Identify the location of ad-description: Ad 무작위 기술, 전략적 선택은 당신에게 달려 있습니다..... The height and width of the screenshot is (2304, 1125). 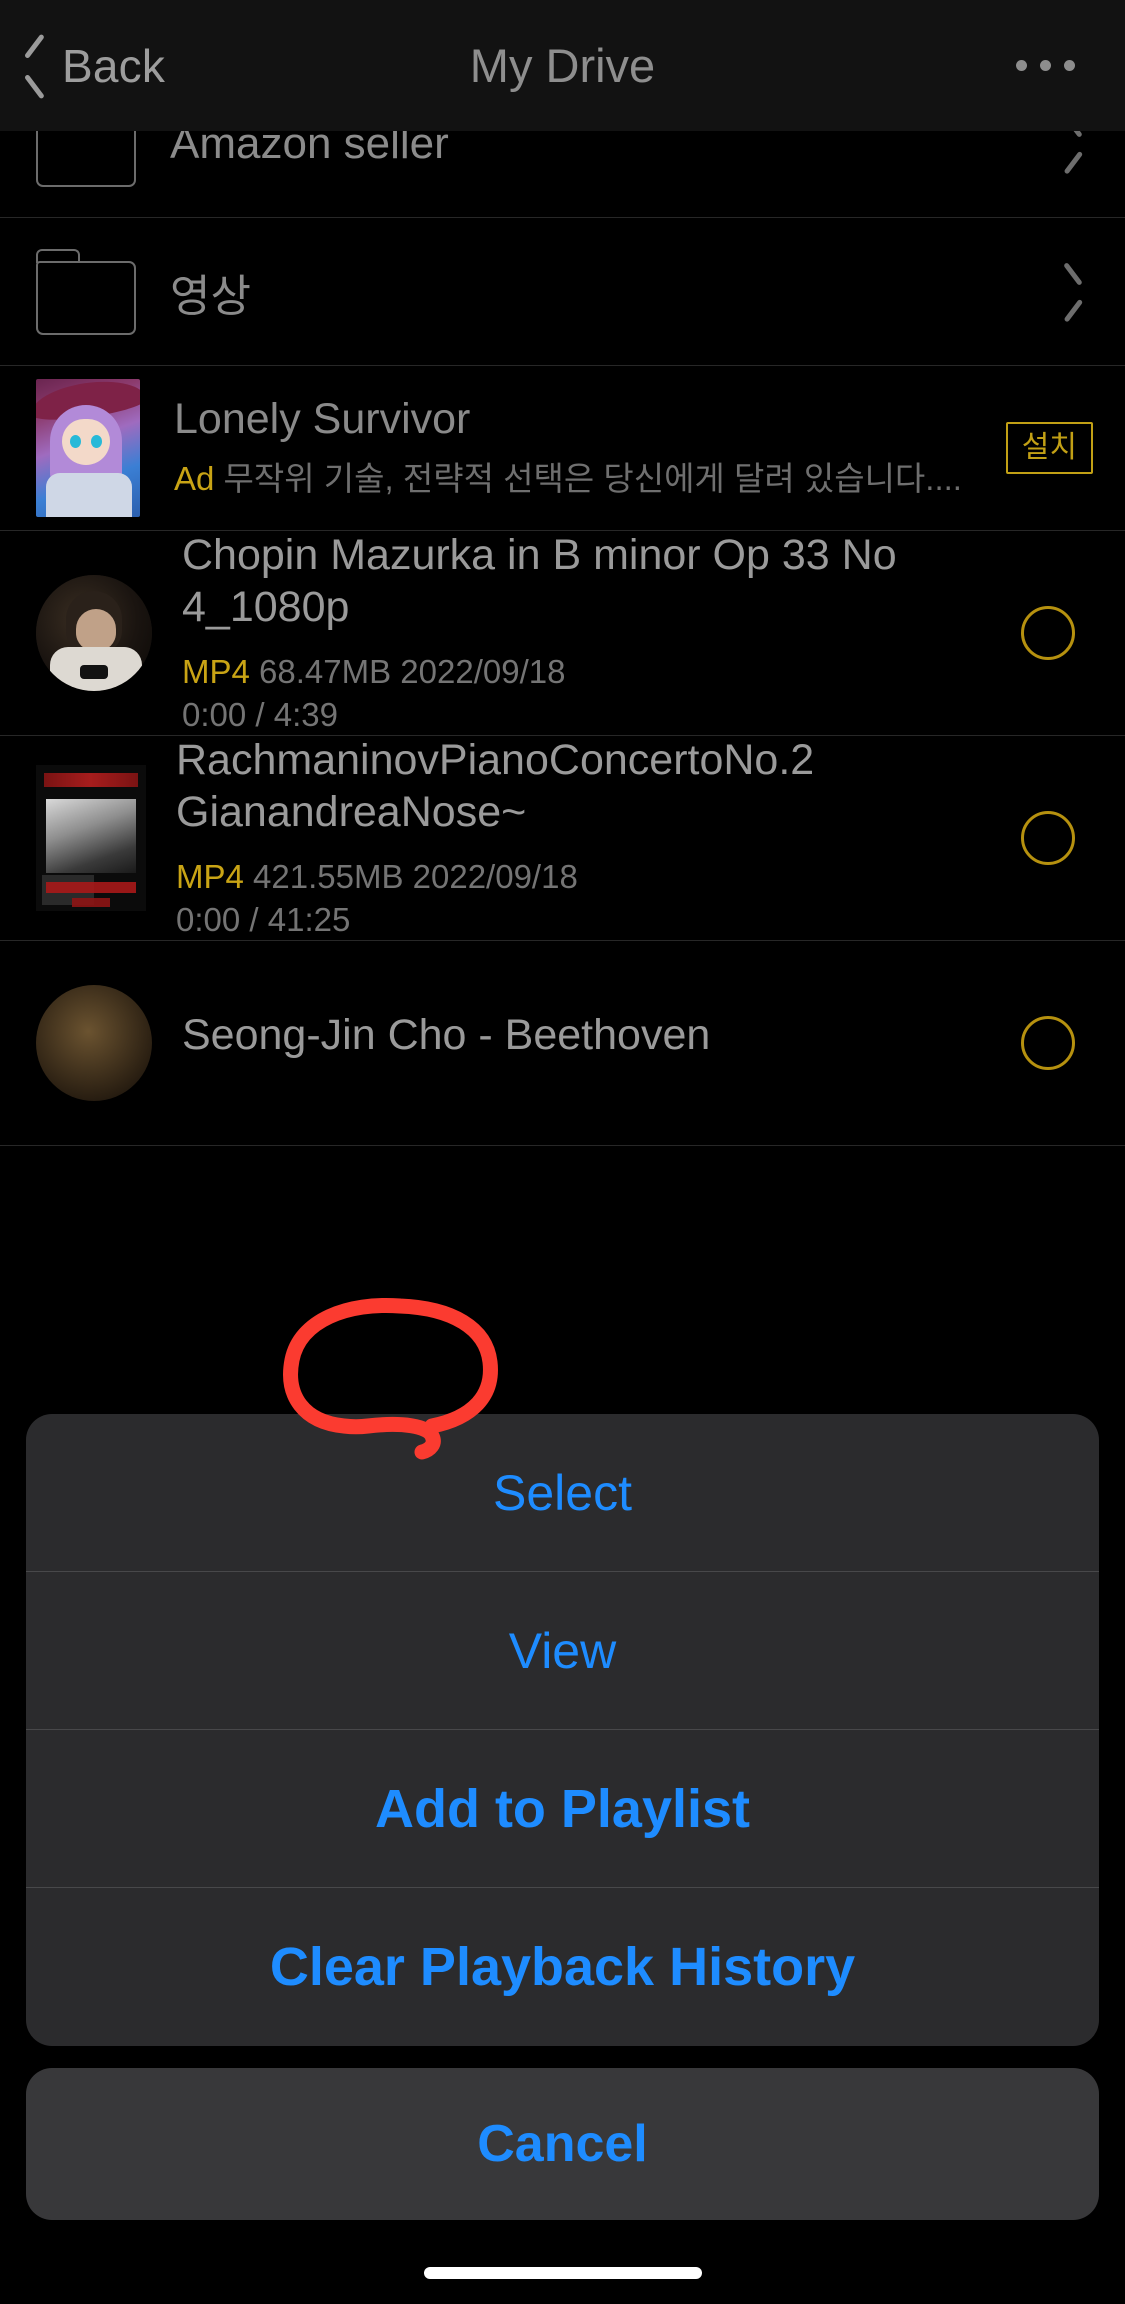
(580, 479).